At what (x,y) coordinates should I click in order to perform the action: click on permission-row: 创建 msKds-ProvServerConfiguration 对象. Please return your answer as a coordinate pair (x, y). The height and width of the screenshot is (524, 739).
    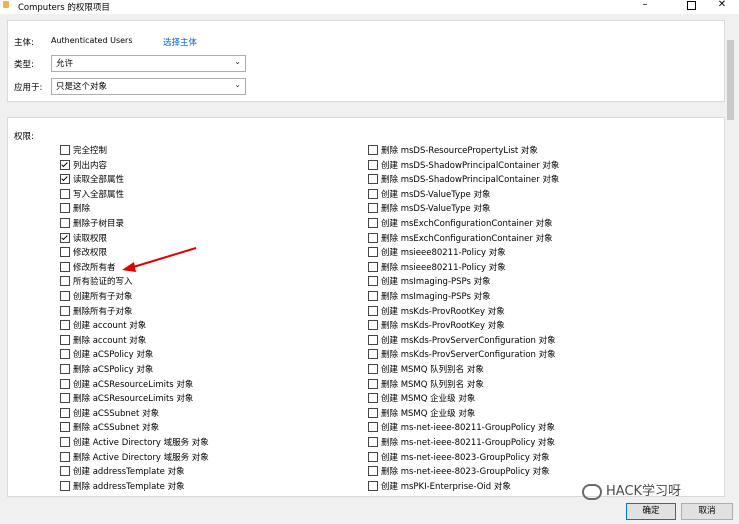
    Looking at the image, I should click on (462, 340).